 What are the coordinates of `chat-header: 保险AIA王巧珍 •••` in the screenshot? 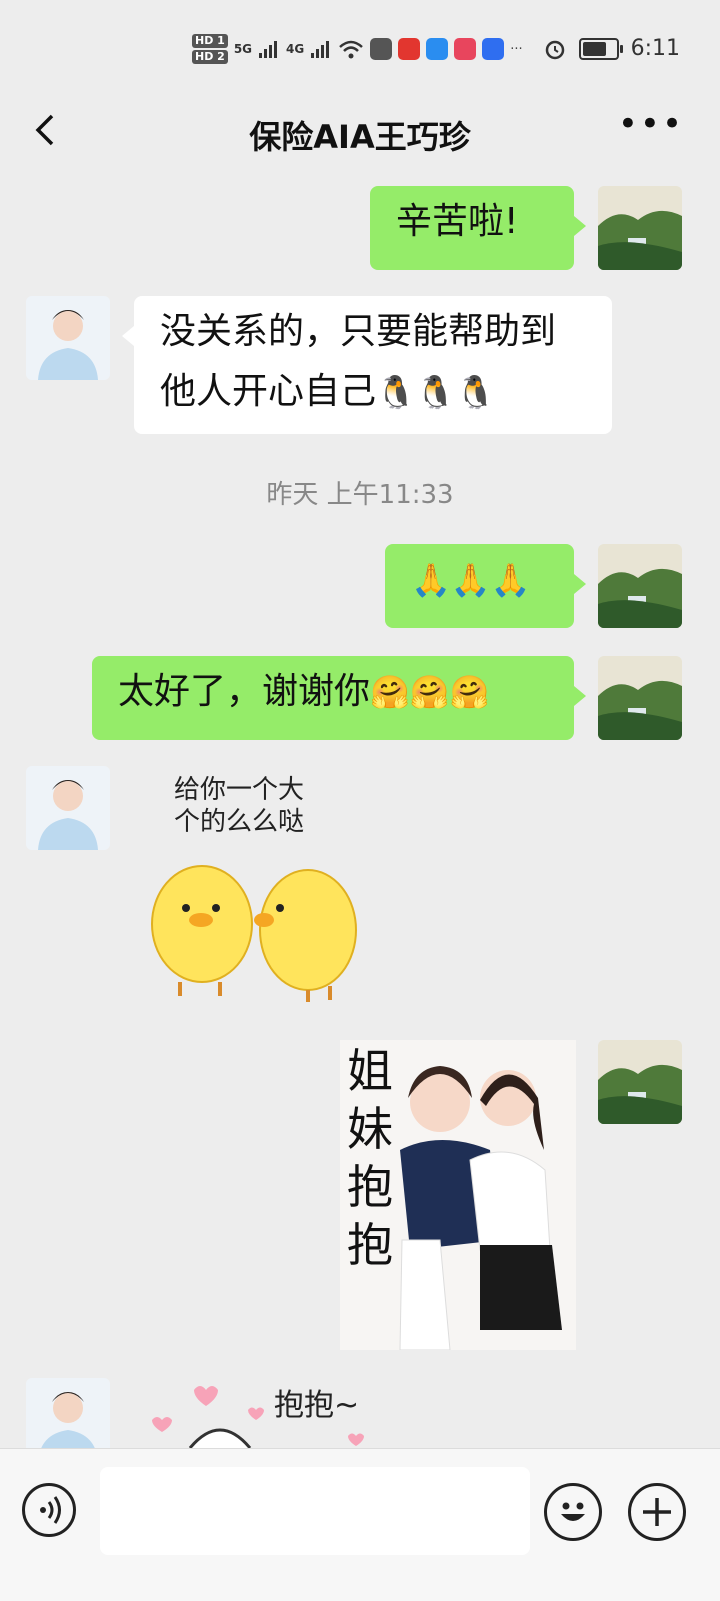 It's located at (360, 131).